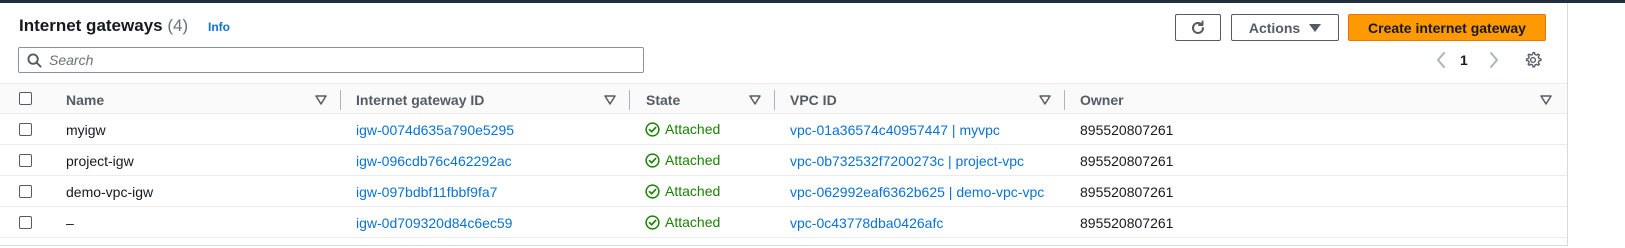 The height and width of the screenshot is (248, 1625). I want to click on vpc-id-link: vpc-0c43778dba0426afc, so click(866, 223).